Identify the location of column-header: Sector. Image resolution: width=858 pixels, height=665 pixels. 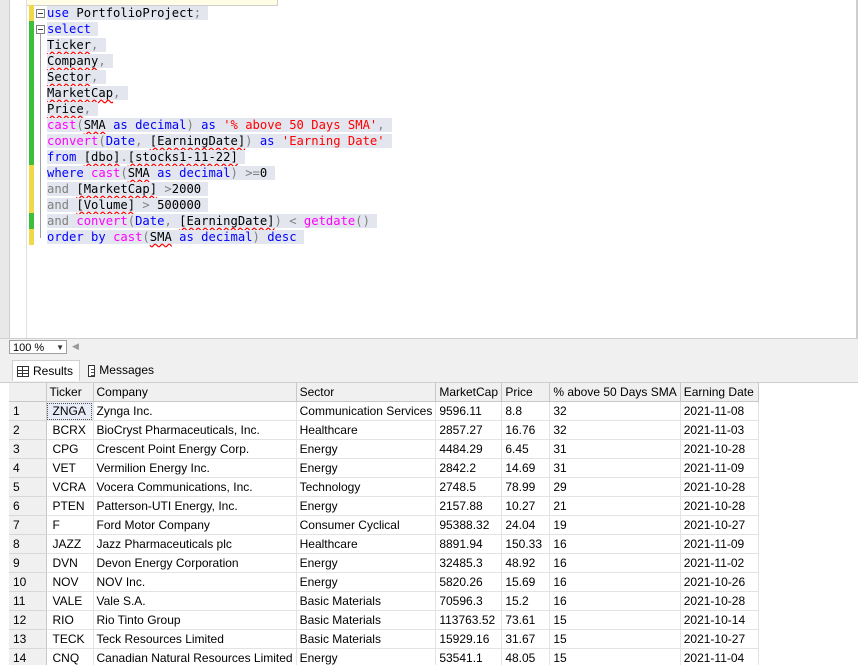
(366, 392).